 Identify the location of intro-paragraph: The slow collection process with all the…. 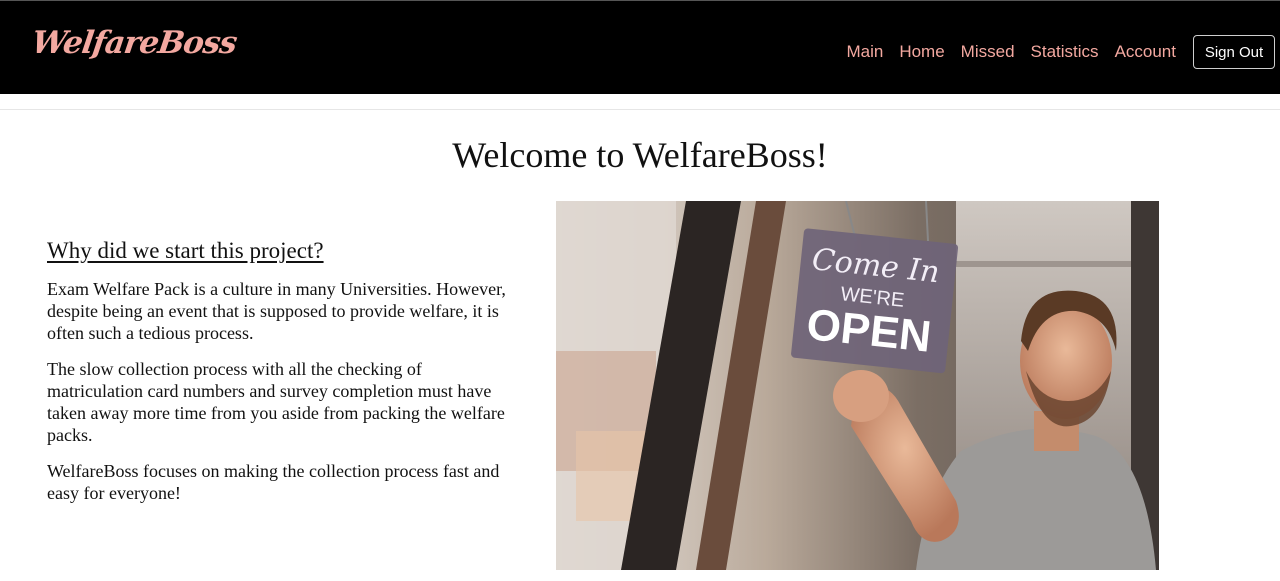
(276, 402).